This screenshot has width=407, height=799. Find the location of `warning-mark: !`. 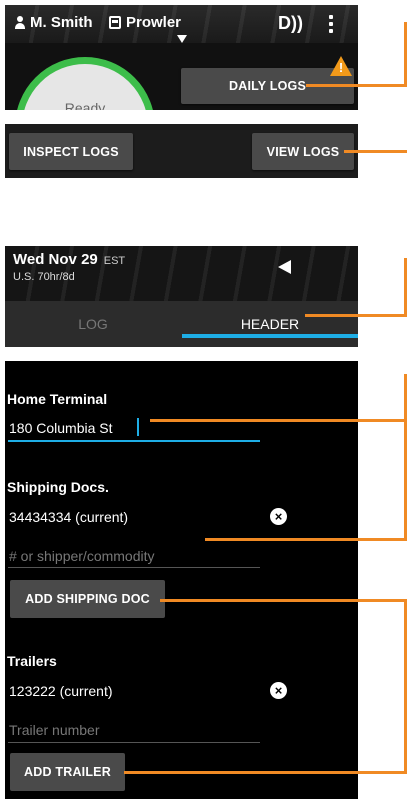

warning-mark: ! is located at coordinates (341, 67).